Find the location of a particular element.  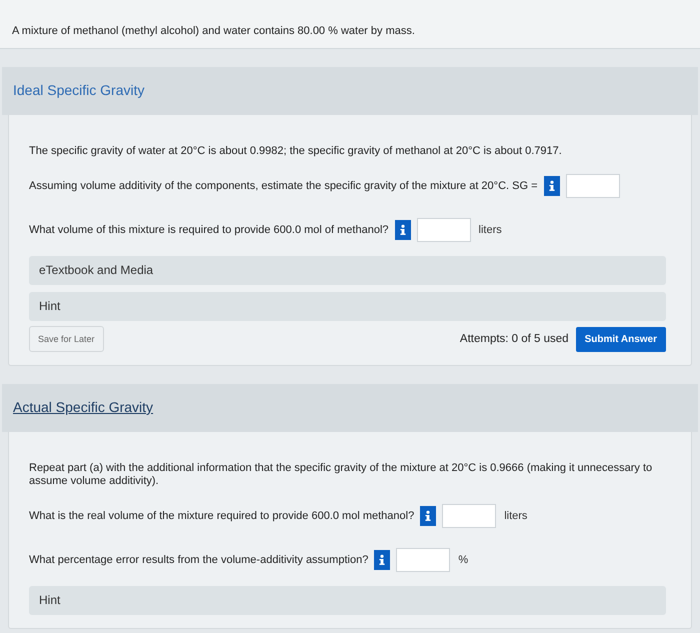

part-title: Ideal Specific Gravity is located at coordinates (78, 90).